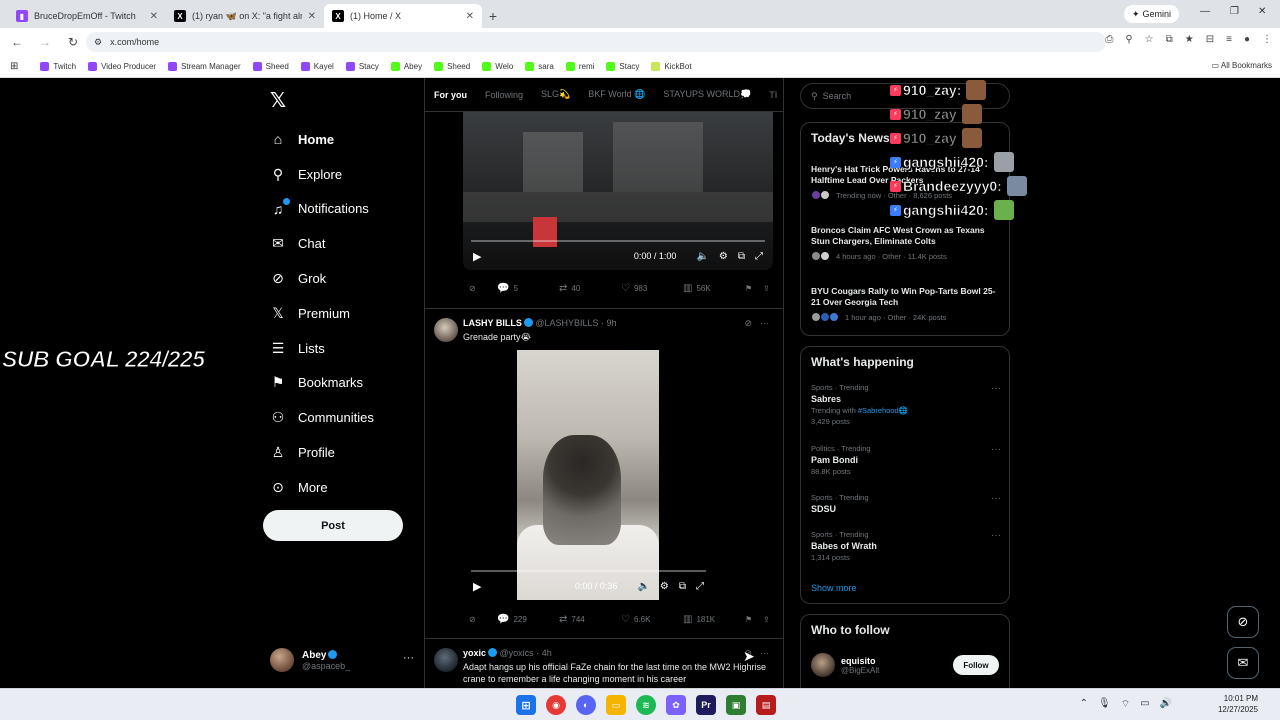 This screenshot has height=720, width=1280. What do you see at coordinates (773, 95) in the screenshot?
I see `feed-tab: TI` at bounding box center [773, 95].